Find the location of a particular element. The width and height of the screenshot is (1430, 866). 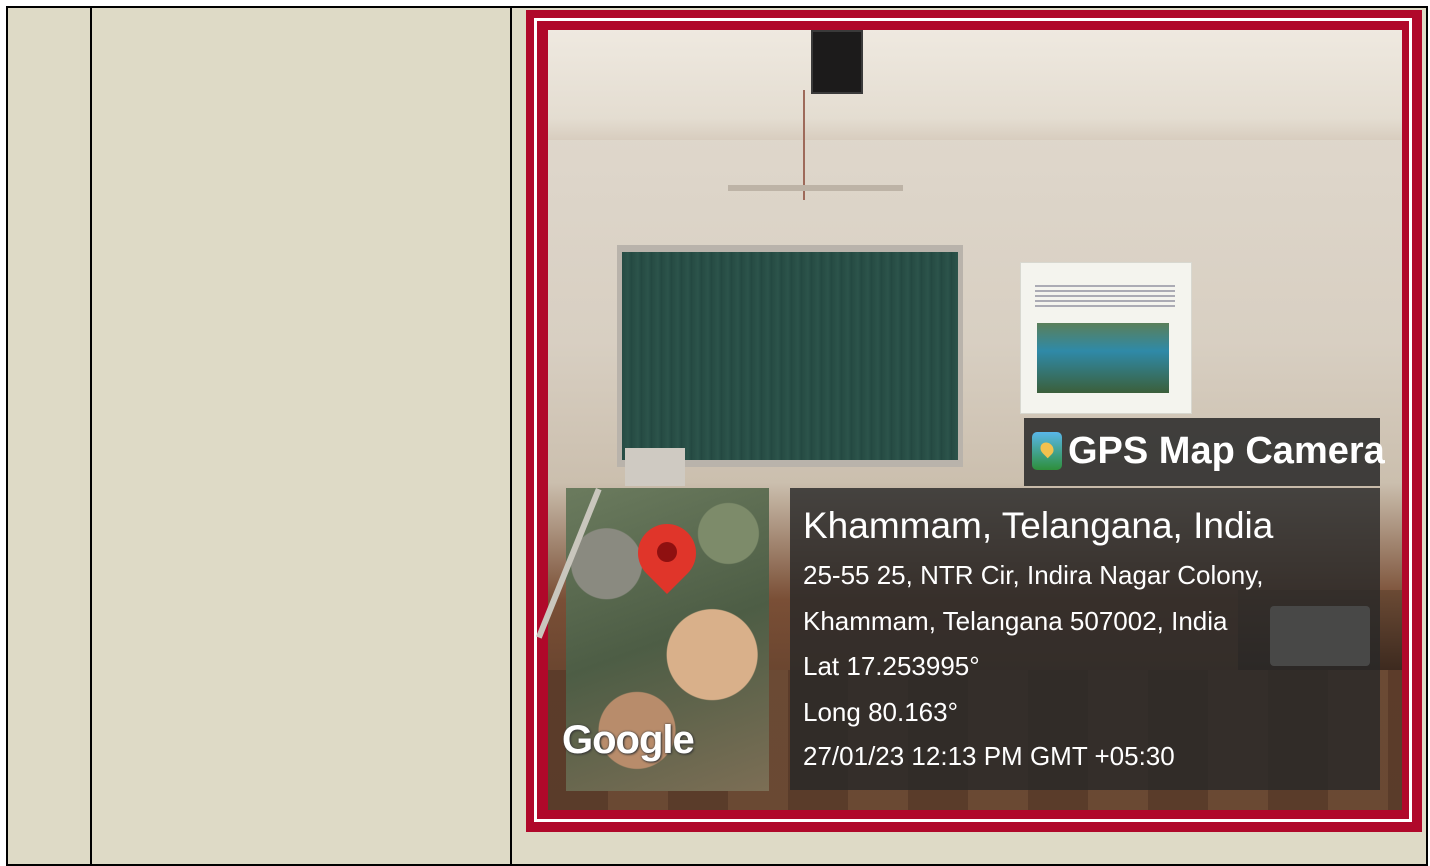

longitude: Long 80.163° is located at coordinates (880, 712).